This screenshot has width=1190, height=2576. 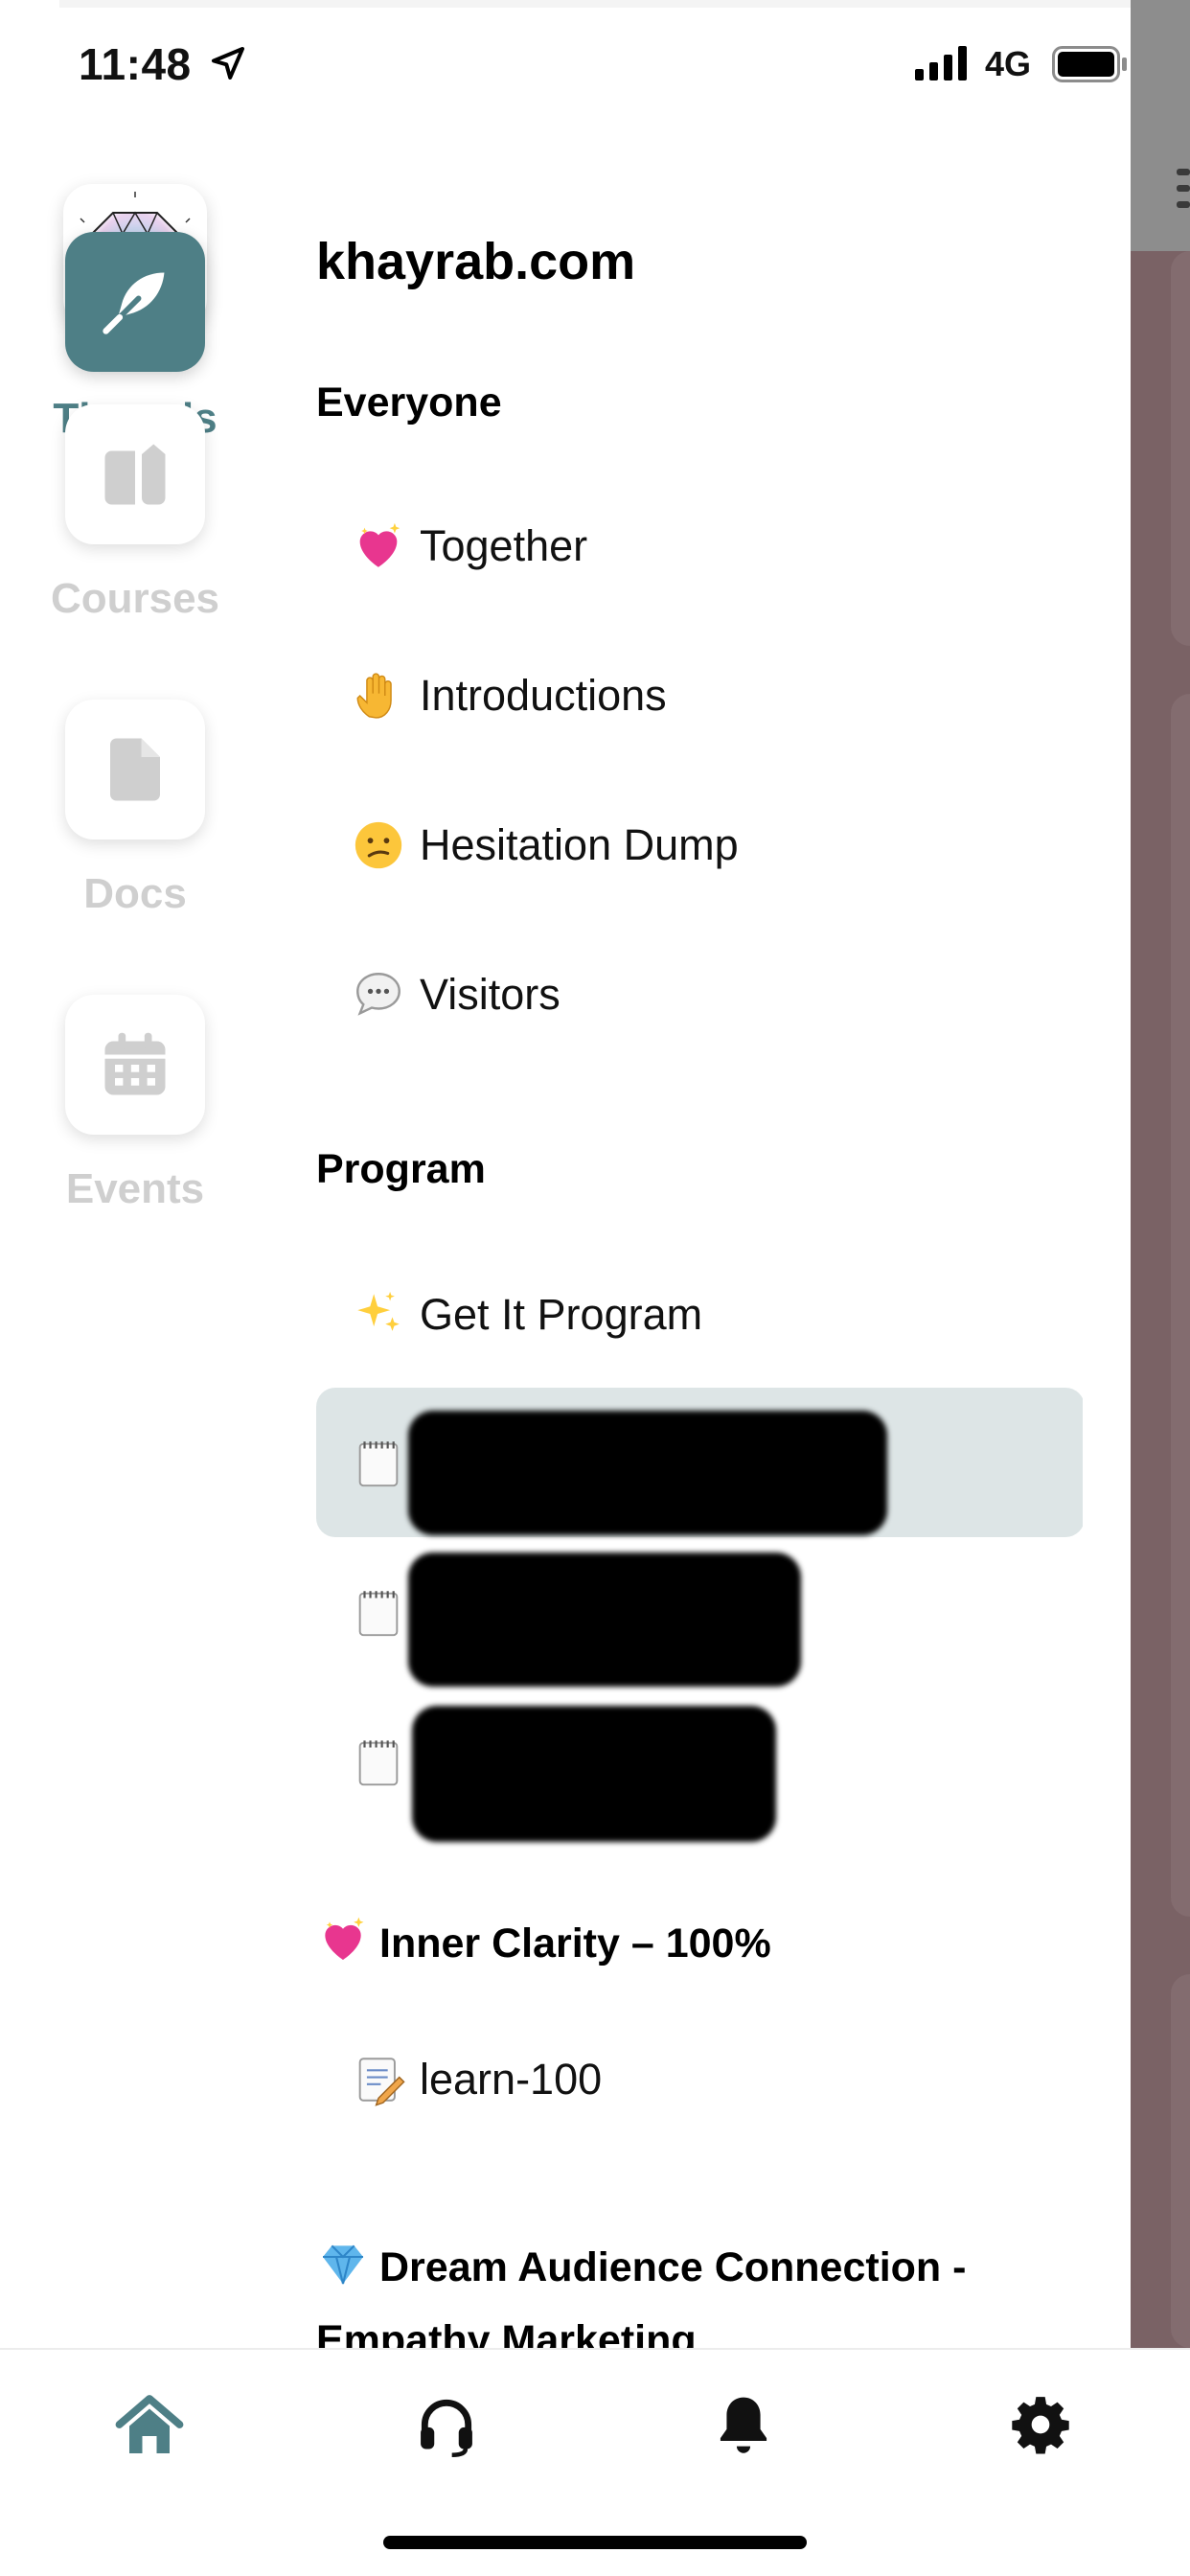 I want to click on rail-tile-threads, so click(x=135, y=302).